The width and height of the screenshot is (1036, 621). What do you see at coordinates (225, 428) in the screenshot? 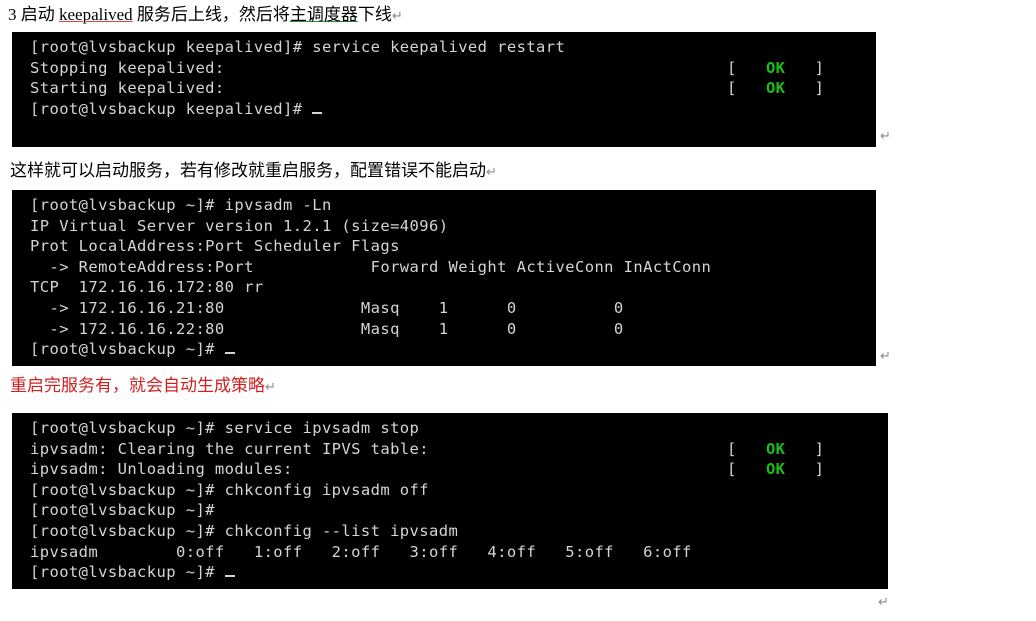
I see `terminal-line-text: [root@lvsbackup ~]# service ipvsadm stop` at bounding box center [225, 428].